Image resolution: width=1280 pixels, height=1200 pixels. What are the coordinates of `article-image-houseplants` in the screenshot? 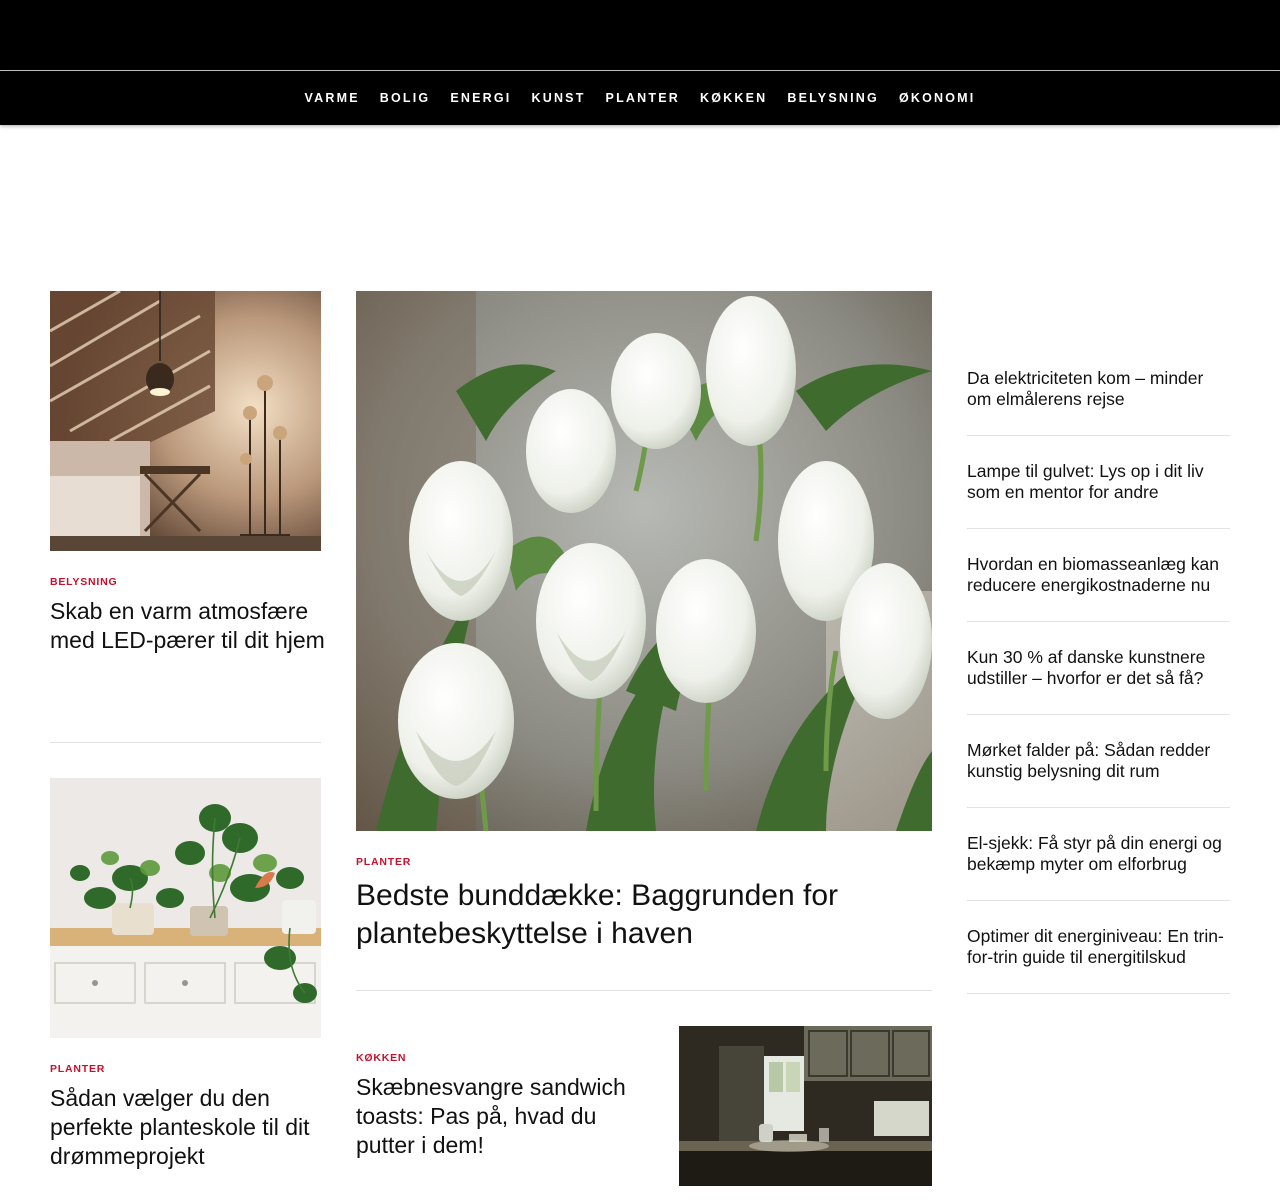 It's located at (185, 908).